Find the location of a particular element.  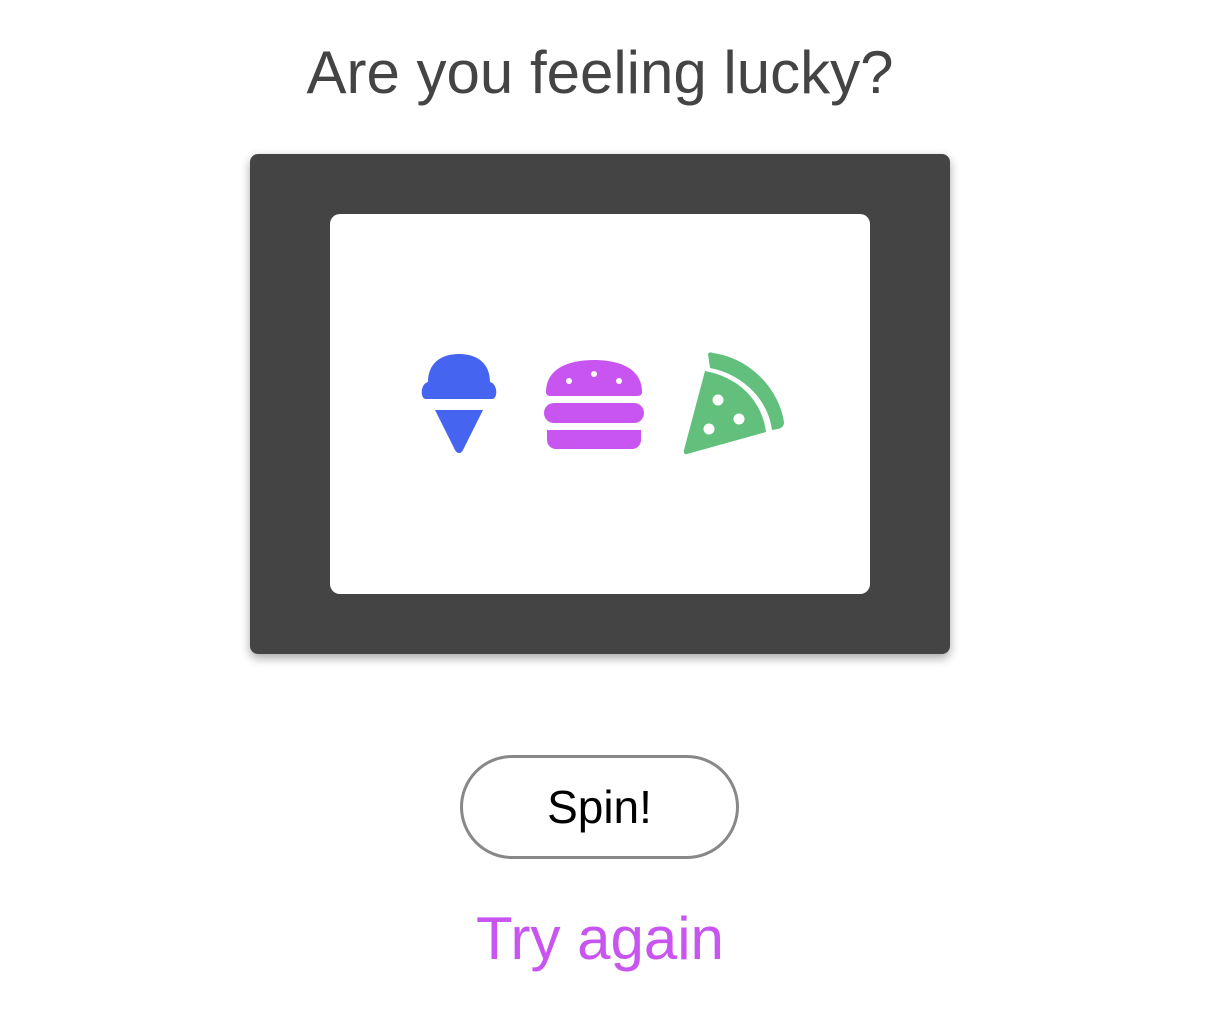

spin-button: Spin! is located at coordinates (599, 807).